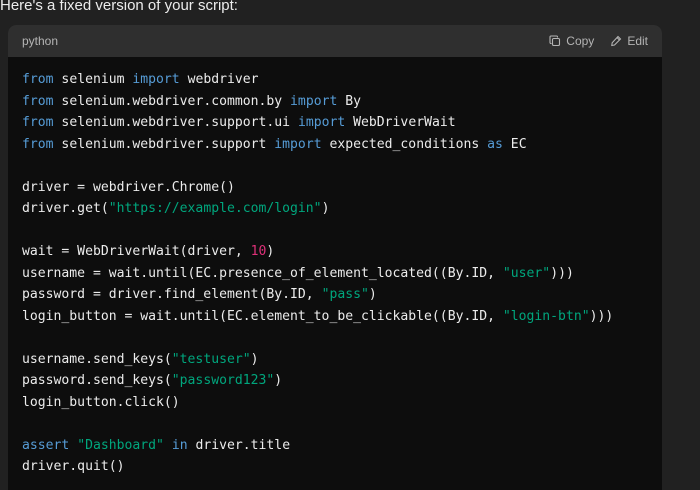  What do you see at coordinates (172, 294) in the screenshot?
I see `code-text: password = driver.find_element(By.ID,` at bounding box center [172, 294].